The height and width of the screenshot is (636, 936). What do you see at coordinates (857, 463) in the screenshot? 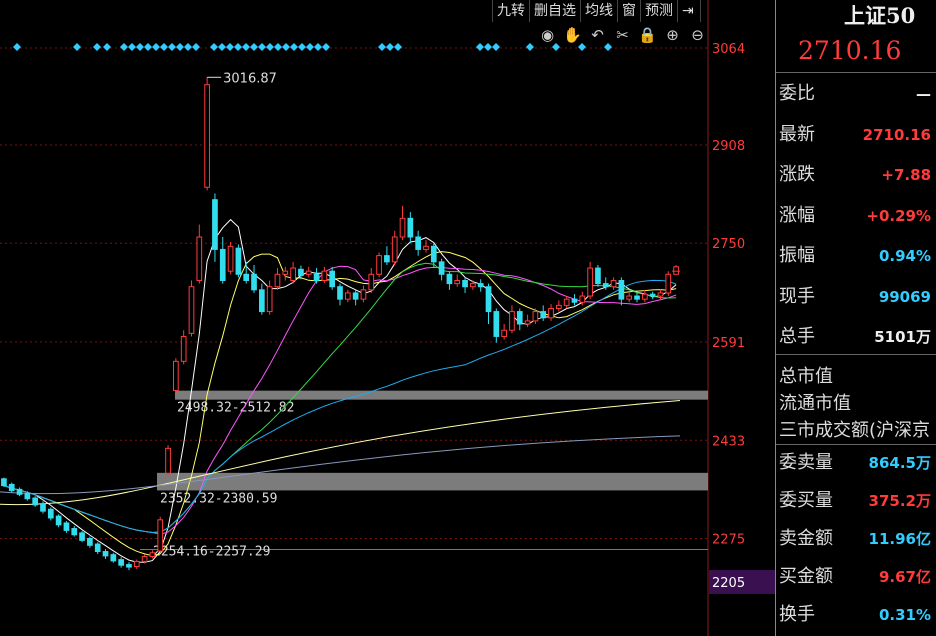
I see `quote-row: 委卖量 864.5万` at bounding box center [857, 463].